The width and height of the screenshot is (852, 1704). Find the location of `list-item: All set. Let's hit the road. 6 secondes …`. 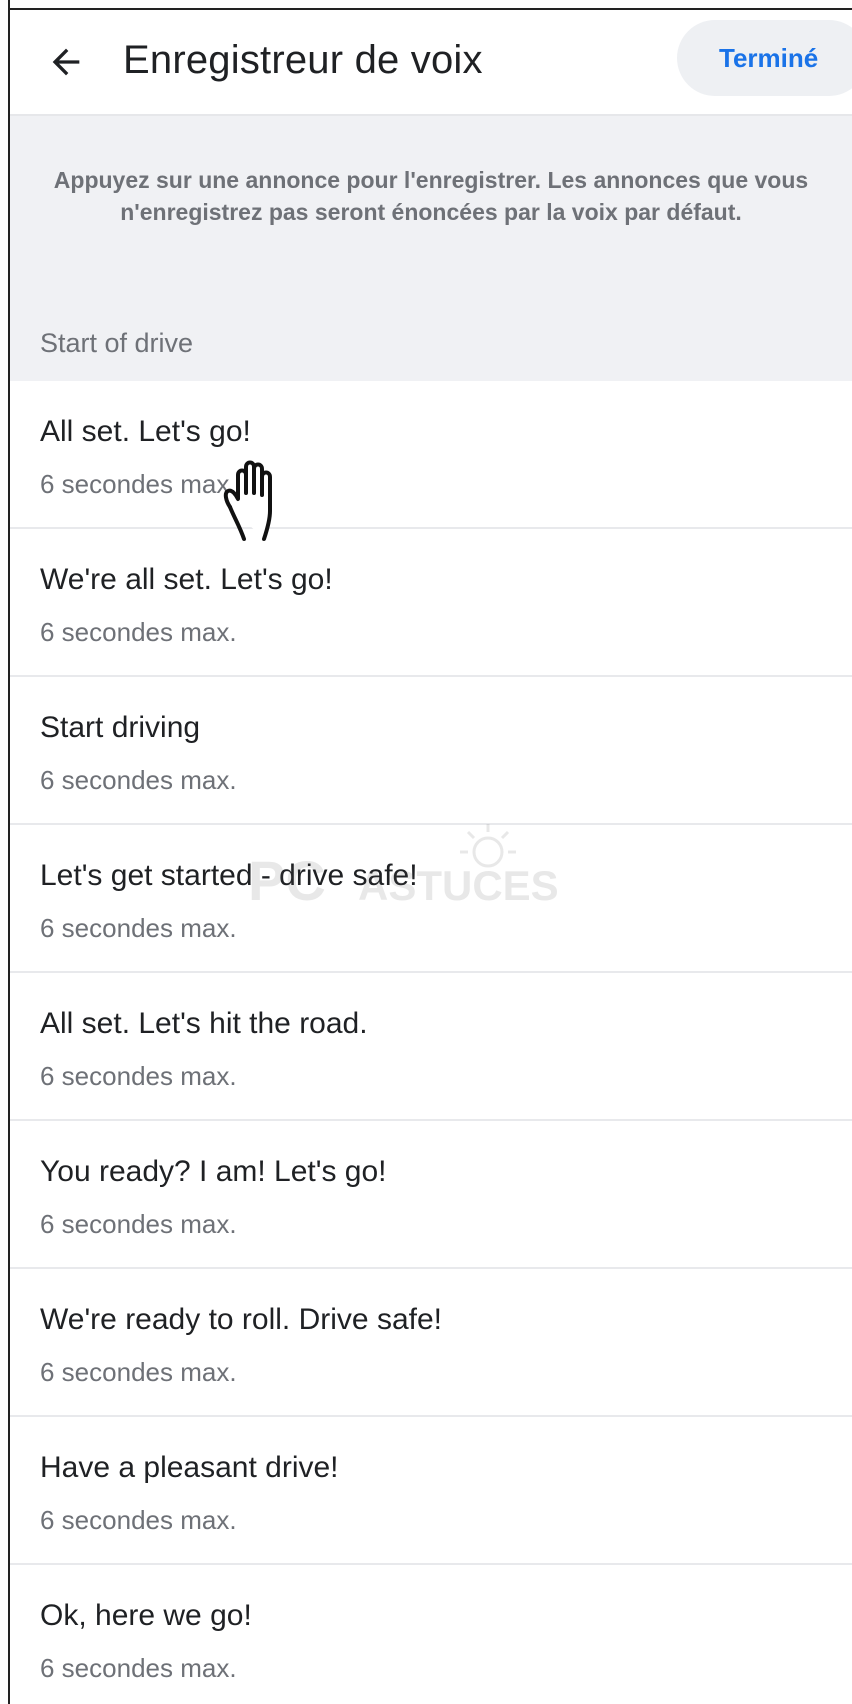

list-item: All set. Let's hit the road. 6 secondes … is located at coordinates (431, 1047).